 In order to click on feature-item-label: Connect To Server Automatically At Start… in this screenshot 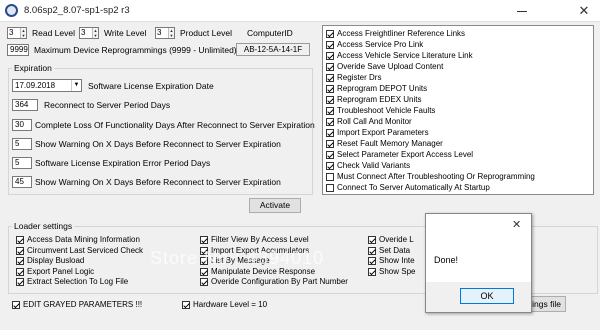, I will do `click(413, 187)`.